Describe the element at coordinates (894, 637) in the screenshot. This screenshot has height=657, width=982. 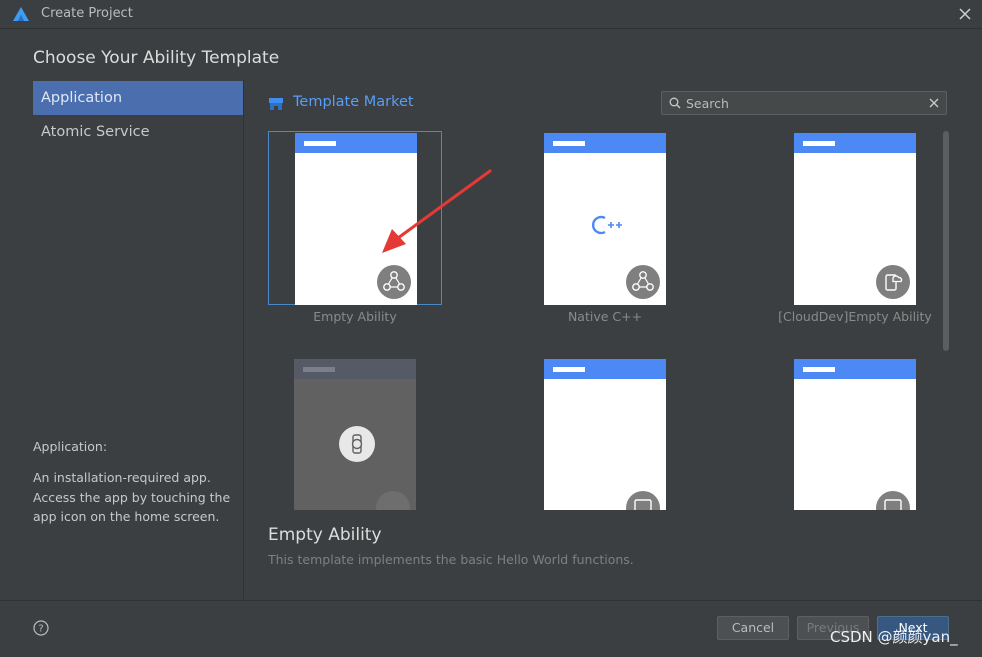
I see `watermark: CSDN @颜颜yan_` at that location.